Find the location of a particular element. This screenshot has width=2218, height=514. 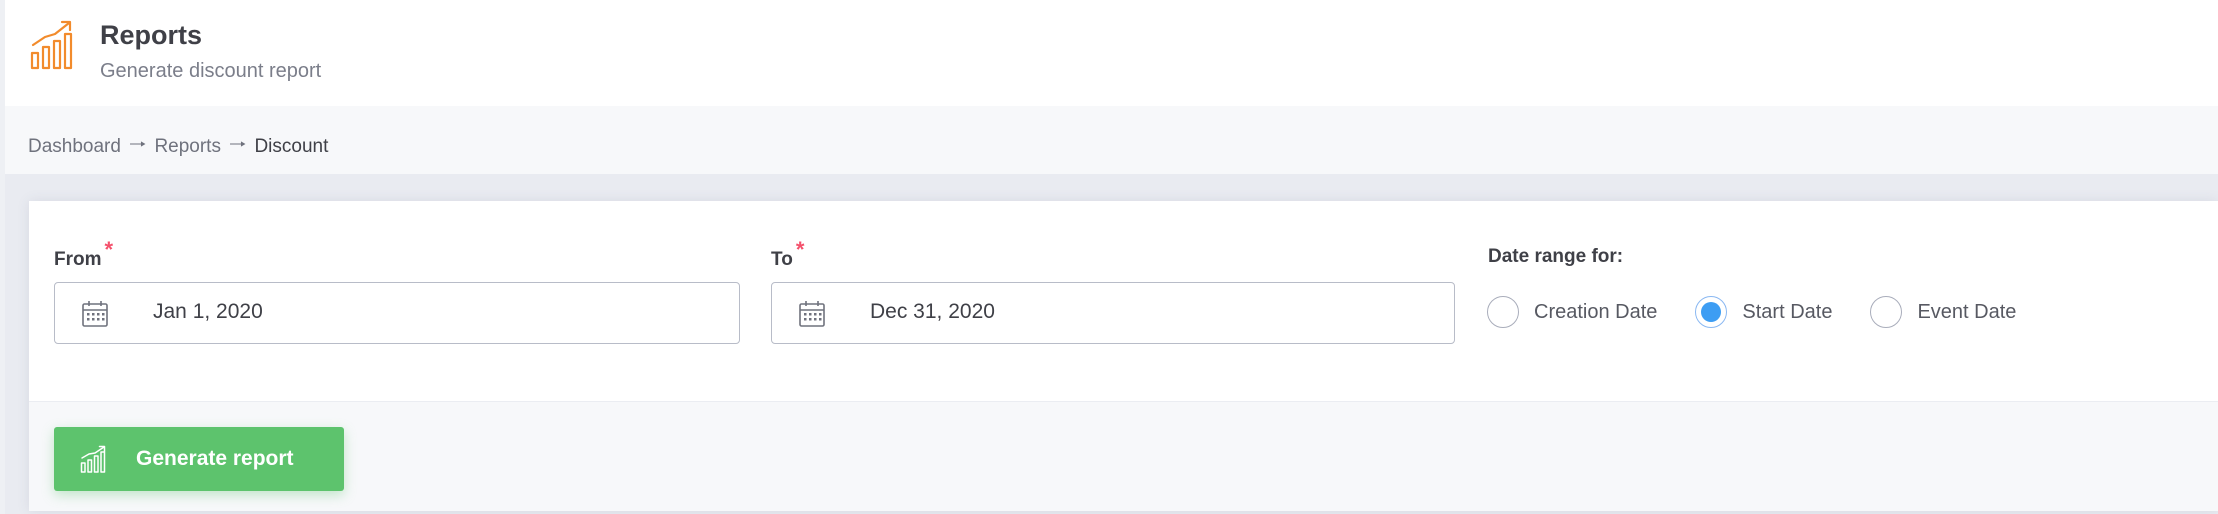

to-label-text: To is located at coordinates (782, 259).